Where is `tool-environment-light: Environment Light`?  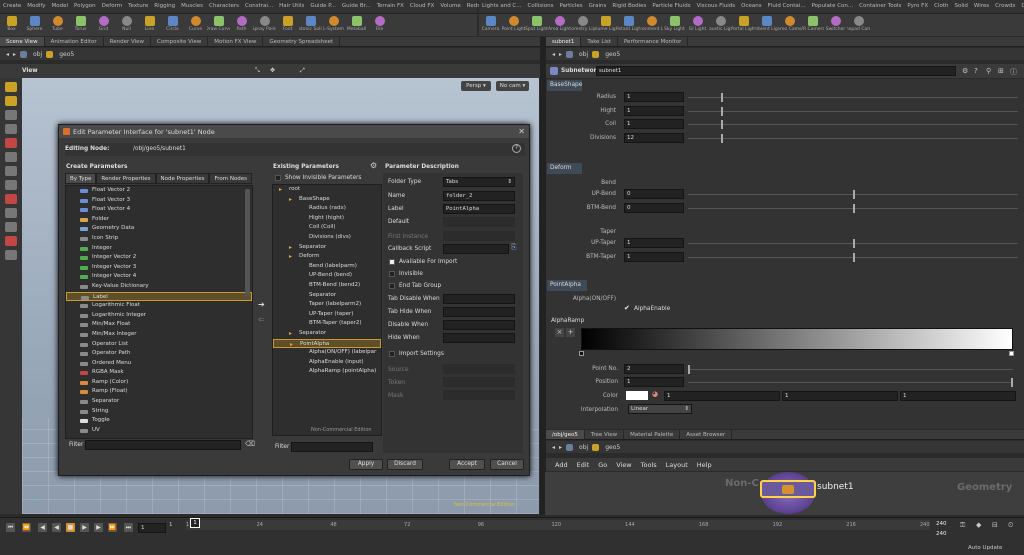 tool-environment-light: Environment Light is located at coordinates (651, 25).